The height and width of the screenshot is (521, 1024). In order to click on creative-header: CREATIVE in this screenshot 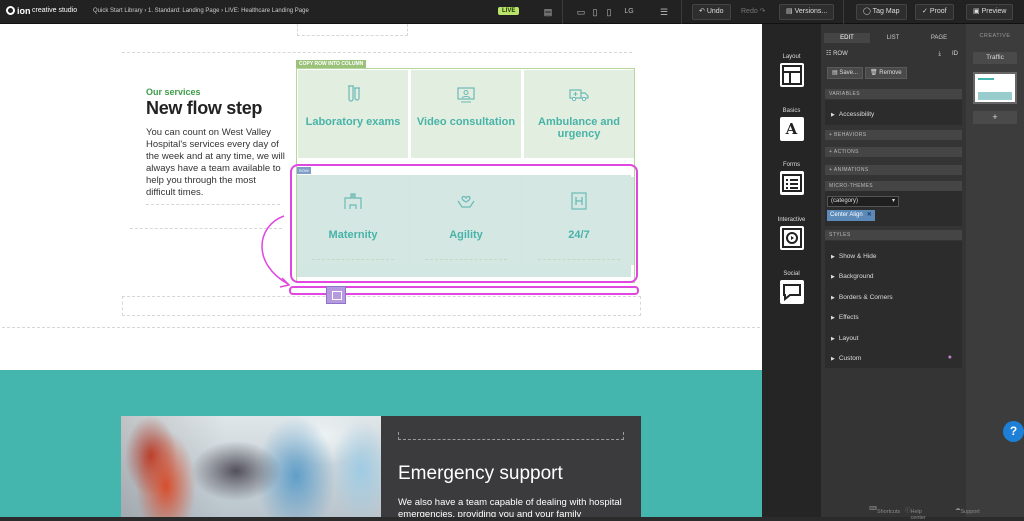, I will do `click(995, 36)`.